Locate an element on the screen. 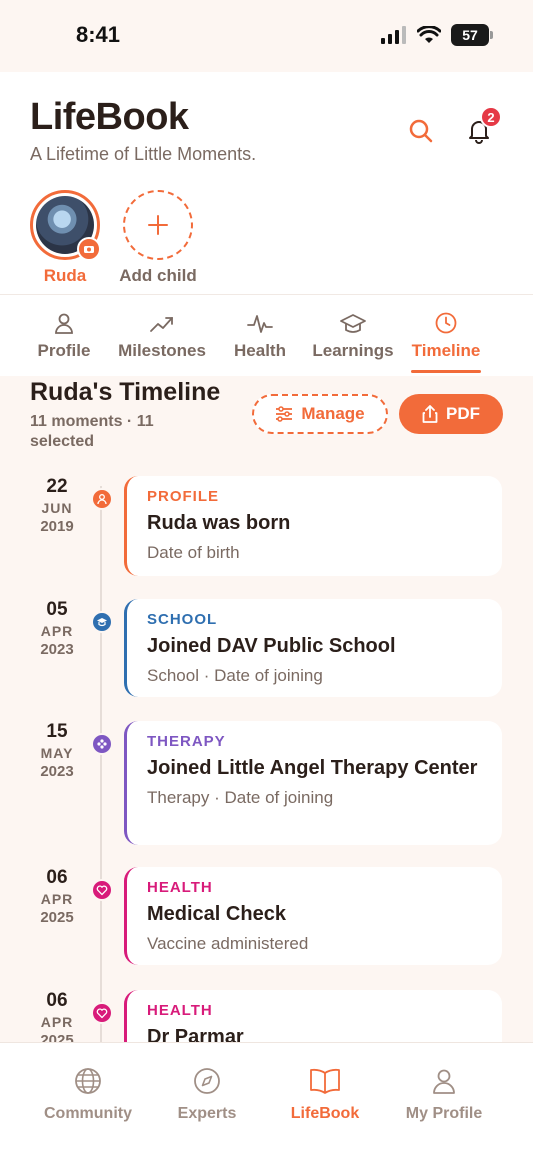 The image size is (533, 1156). tab-profile: Profile is located at coordinates (64, 336).